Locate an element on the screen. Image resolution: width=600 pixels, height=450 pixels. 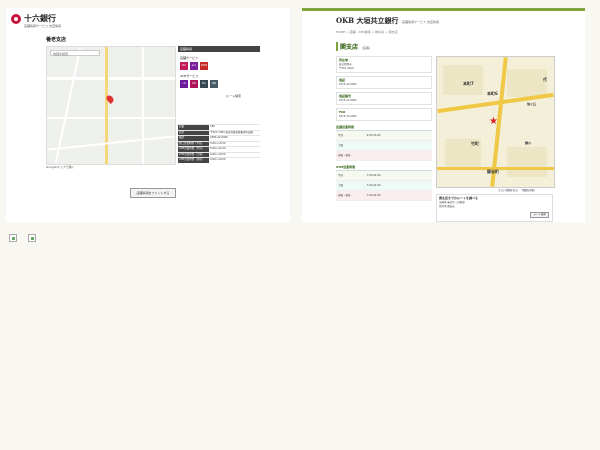
map-label: 錦谷町 is located at coordinates (493, 171).